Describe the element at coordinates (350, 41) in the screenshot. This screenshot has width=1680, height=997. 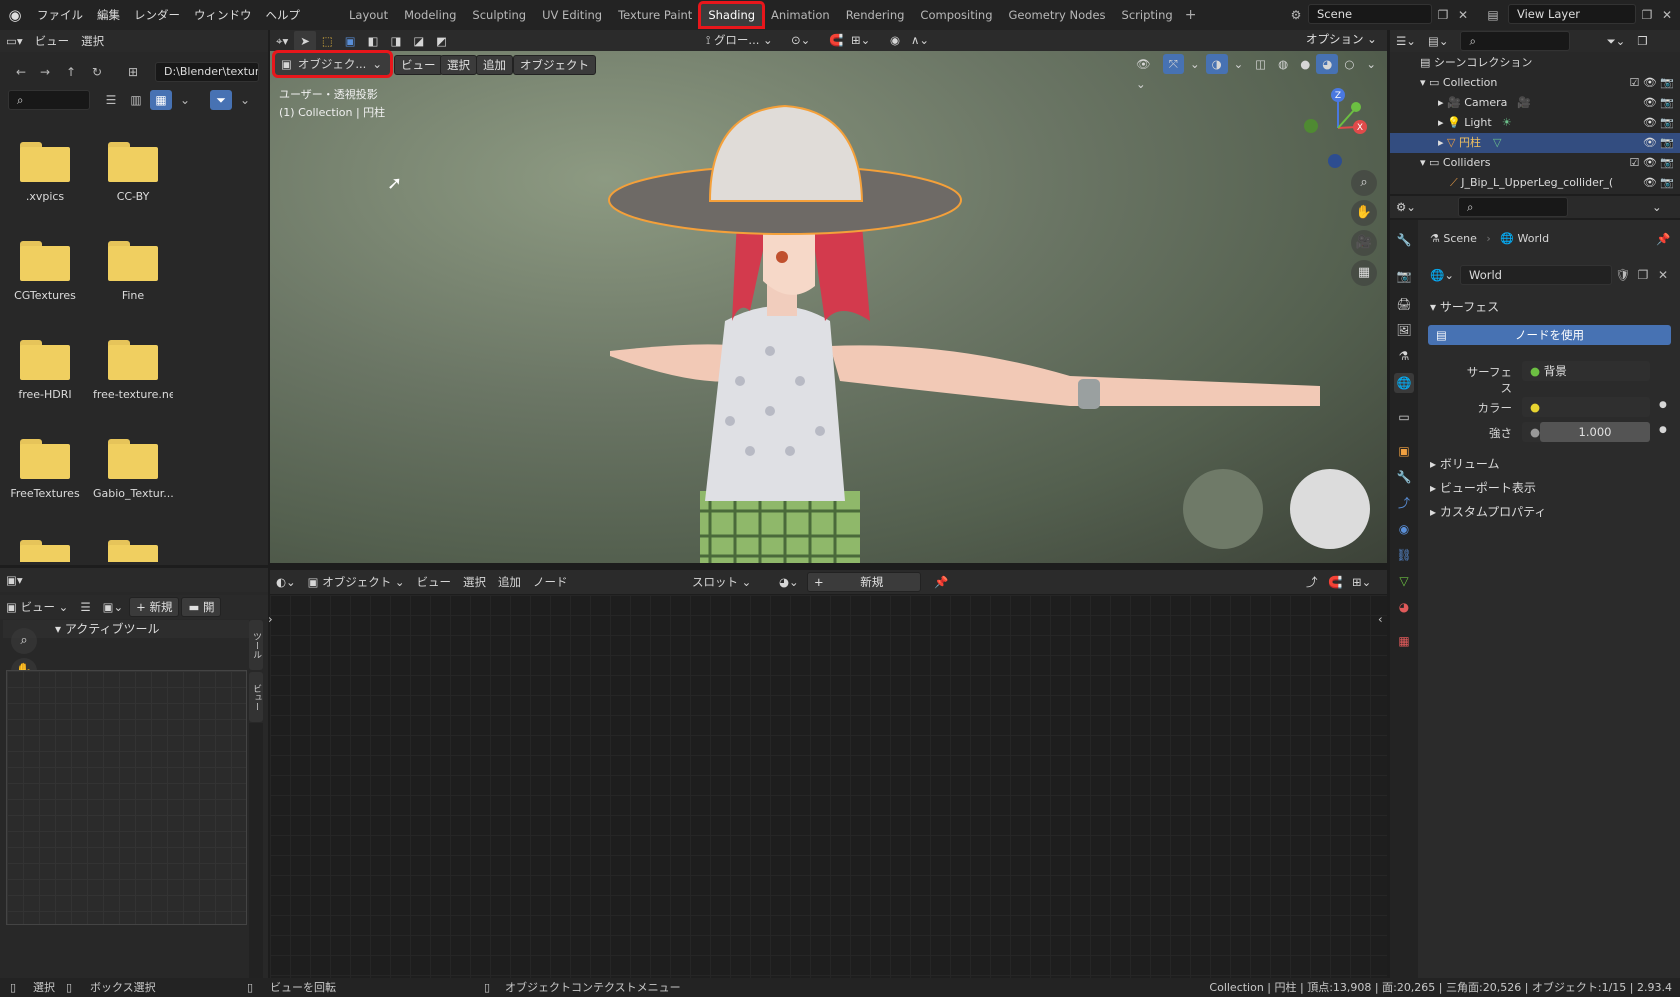
I see `select-box-mode-icon: ▣` at that location.